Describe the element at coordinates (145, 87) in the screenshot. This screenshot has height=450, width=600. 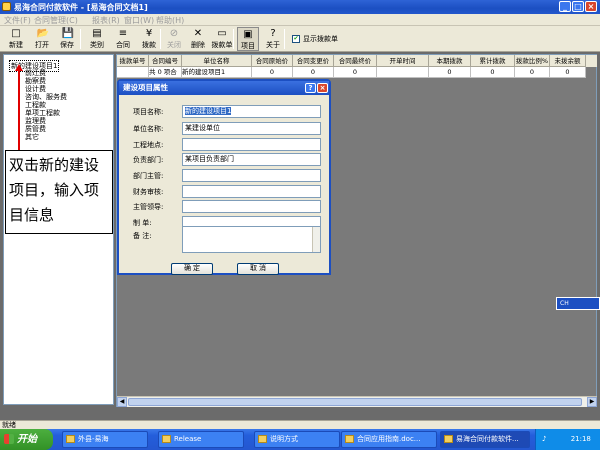
I see `dialog-title: 建设项目属性` at that location.